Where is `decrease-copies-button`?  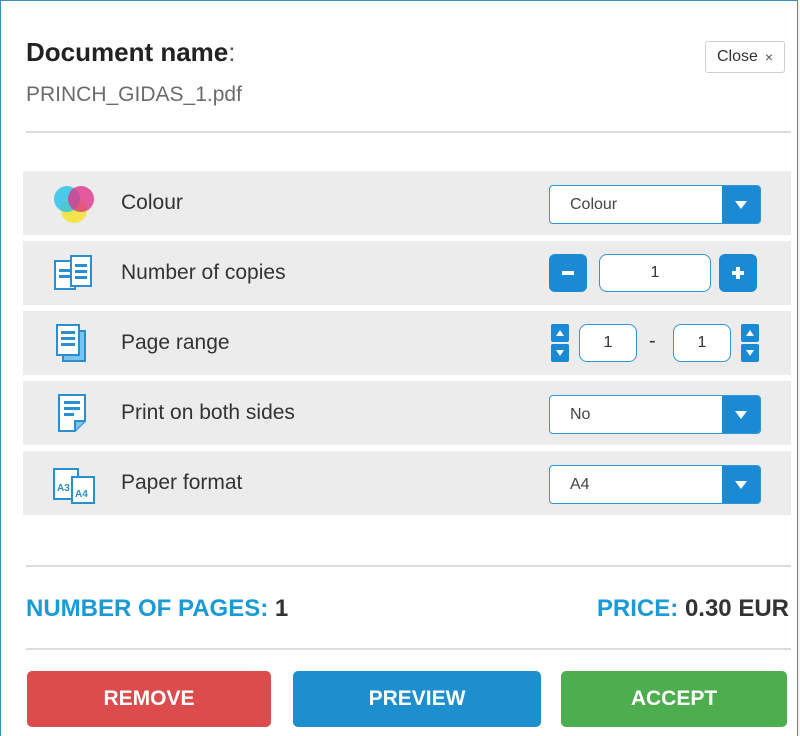 decrease-copies-button is located at coordinates (568, 273).